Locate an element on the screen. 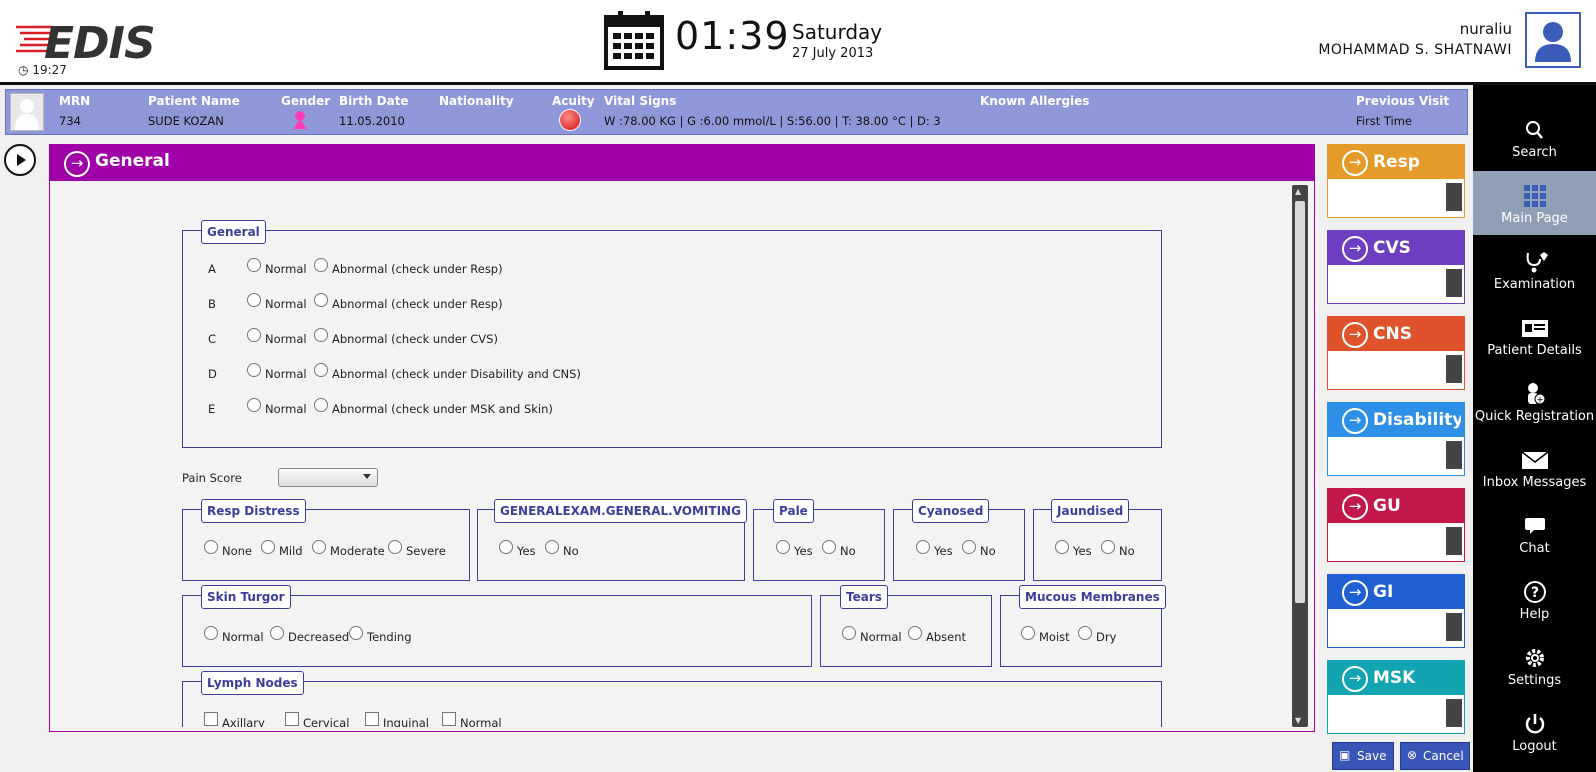 This screenshot has height=772, width=1596. tears-normal-radio is located at coordinates (849, 633).